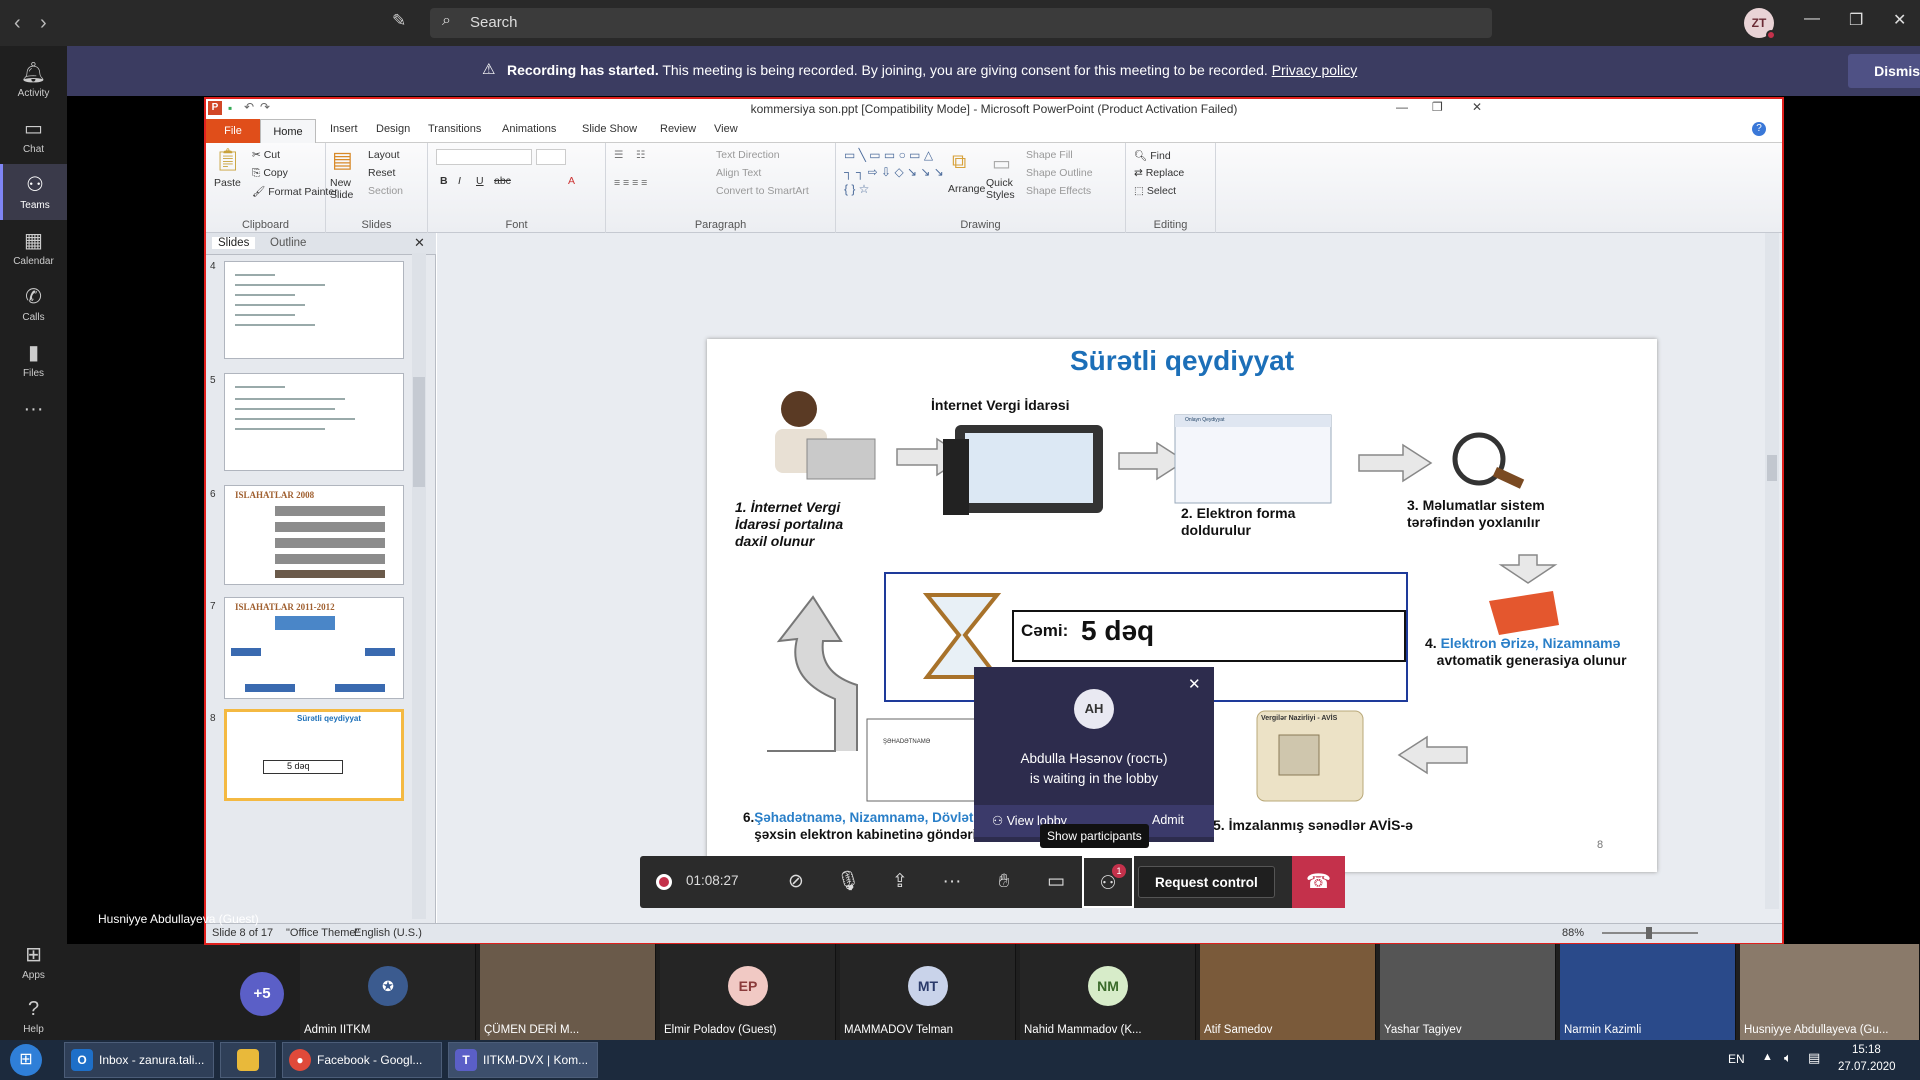 This screenshot has width=1920, height=1080. I want to click on tab-review: Review, so click(678, 129).